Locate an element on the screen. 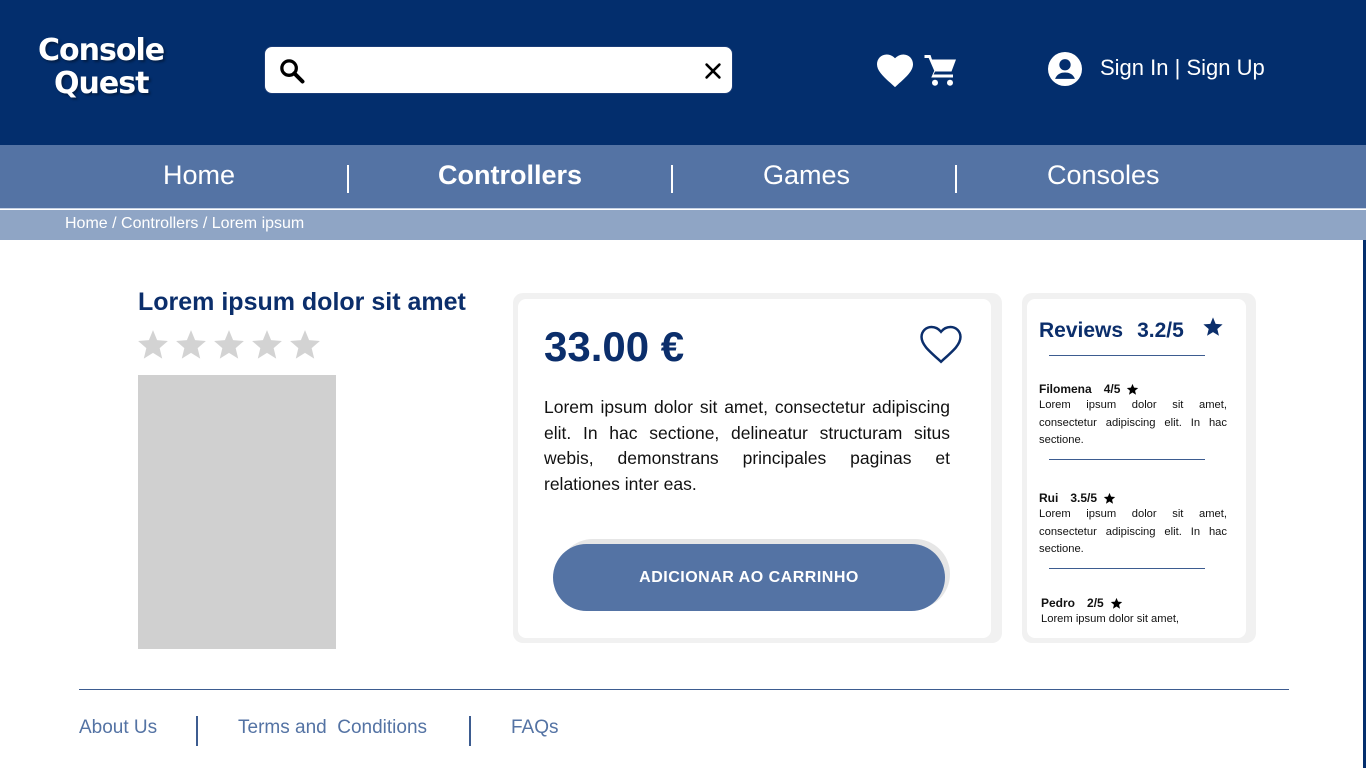 This screenshot has height=768, width=1366. sign-up-link: Sign Up is located at coordinates (1225, 67).